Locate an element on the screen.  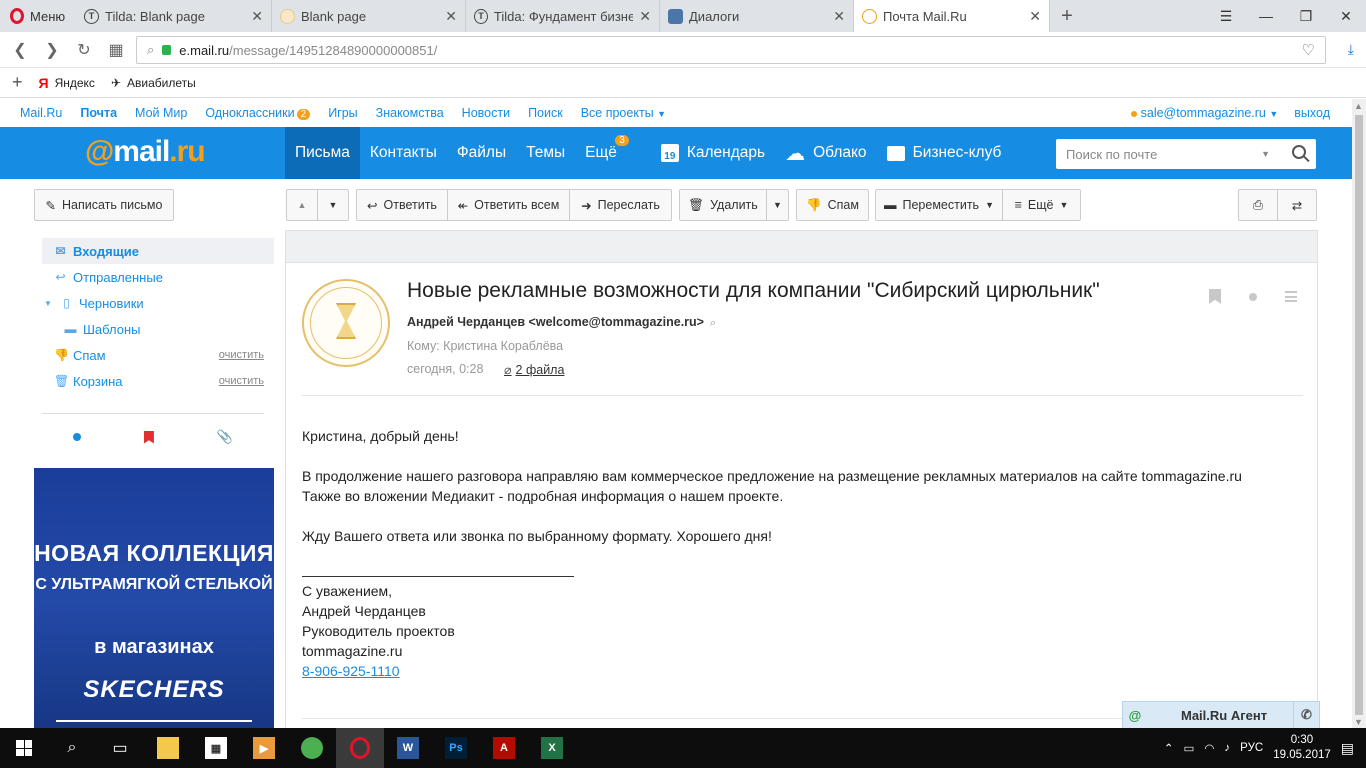
nav-contacts: Контакты is located at coordinates (403, 153).